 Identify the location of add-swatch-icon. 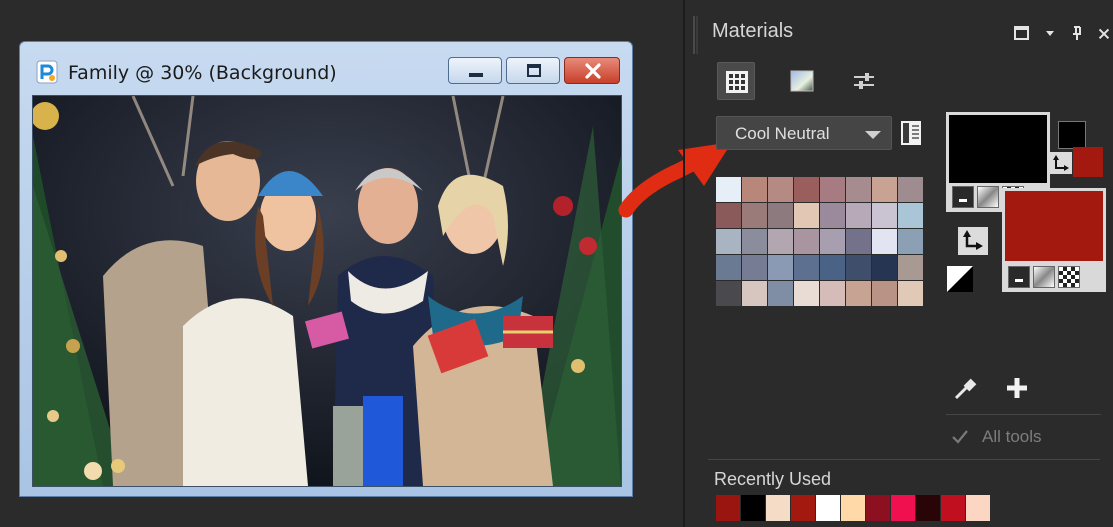
(1017, 388).